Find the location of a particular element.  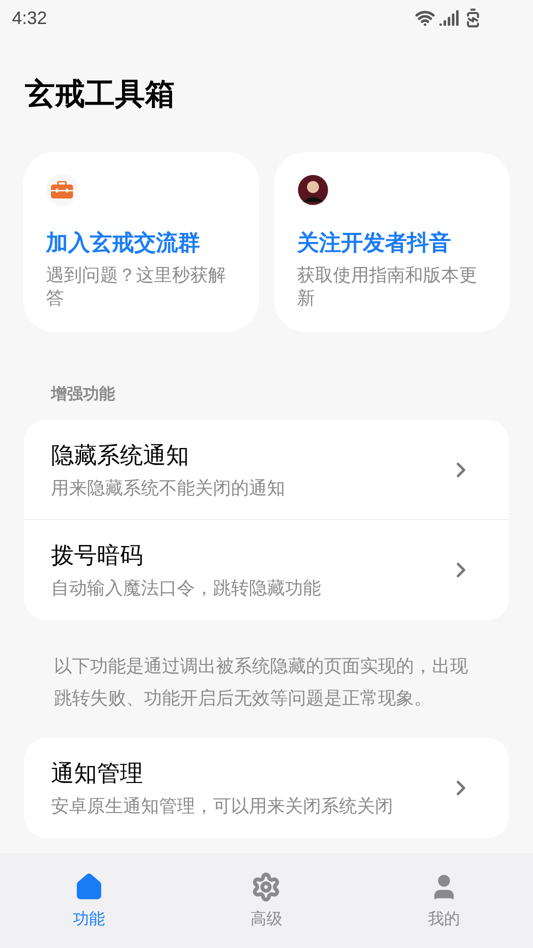

page-title: 玄戒工具箱 is located at coordinates (100, 94).